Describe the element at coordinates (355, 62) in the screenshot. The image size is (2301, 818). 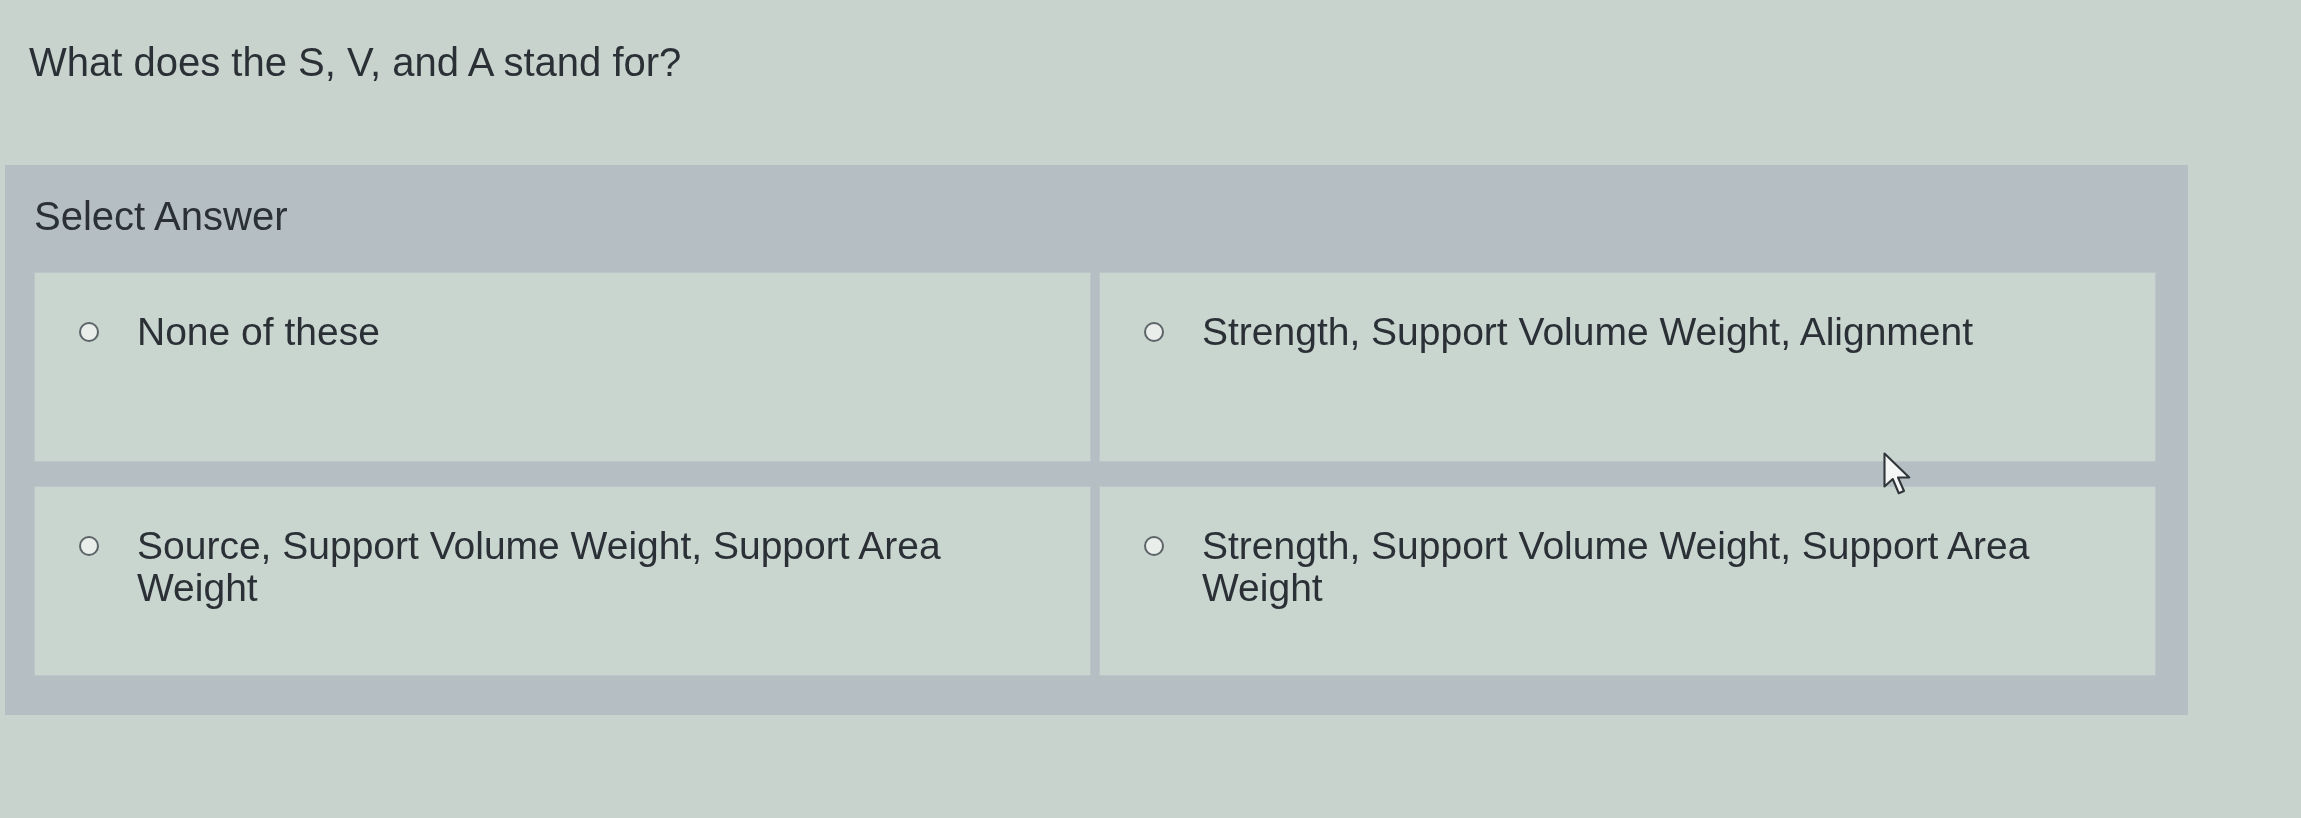
I see `question-text: What does the S, V, and A stand for?` at that location.